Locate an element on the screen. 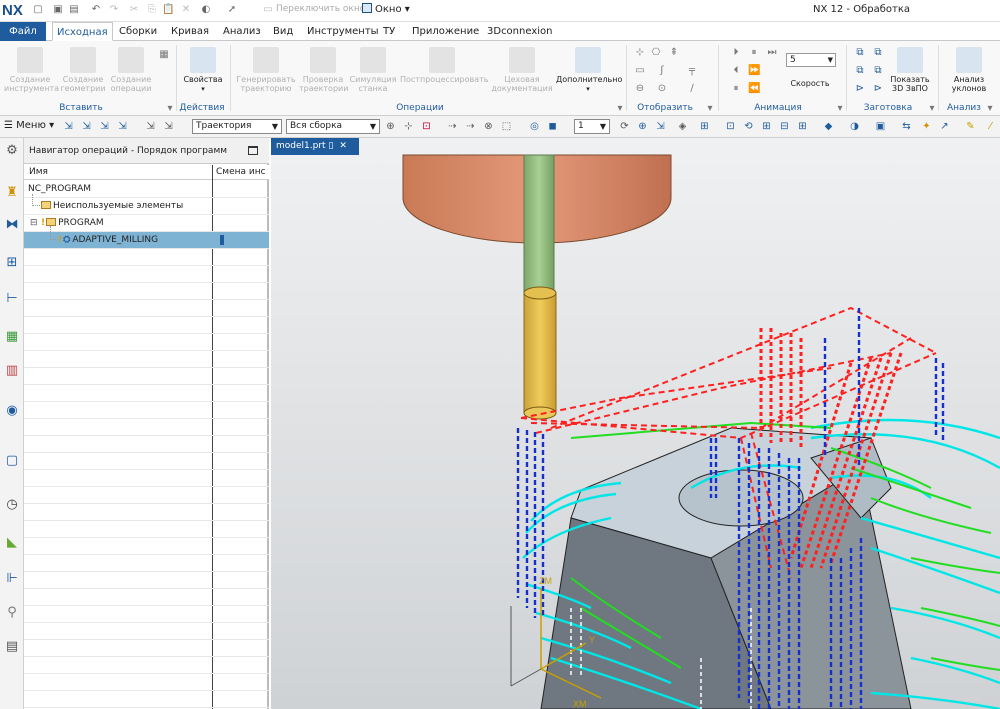 This screenshot has width=1000, height=709. workpiece-icon-2: ⧉ is located at coordinates (878, 53).